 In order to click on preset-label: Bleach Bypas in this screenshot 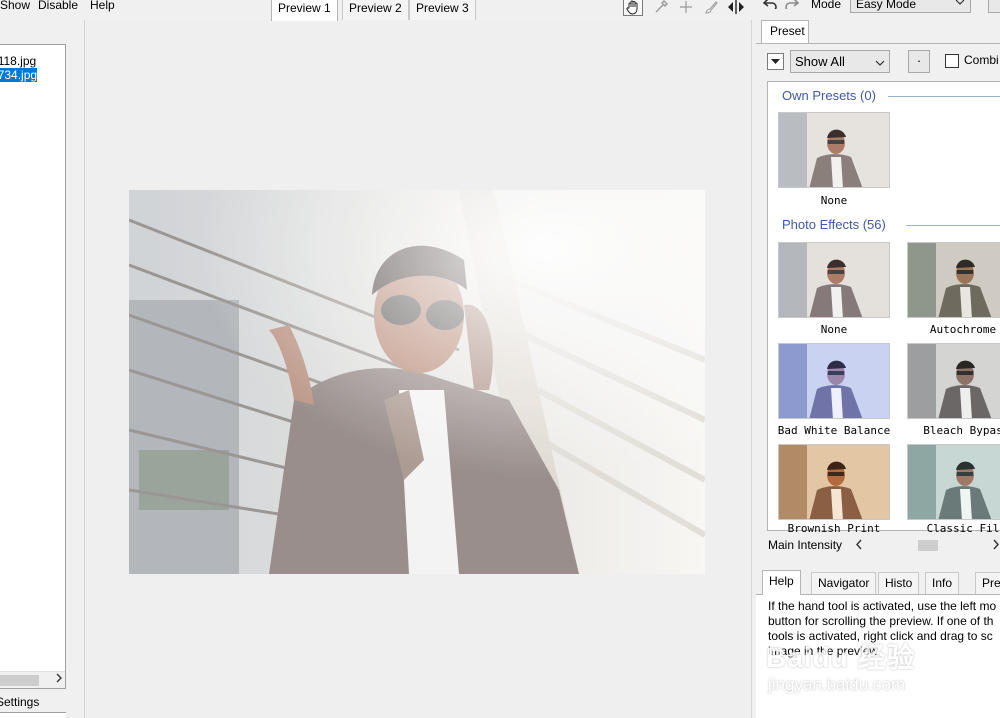, I will do `click(961, 430)`.